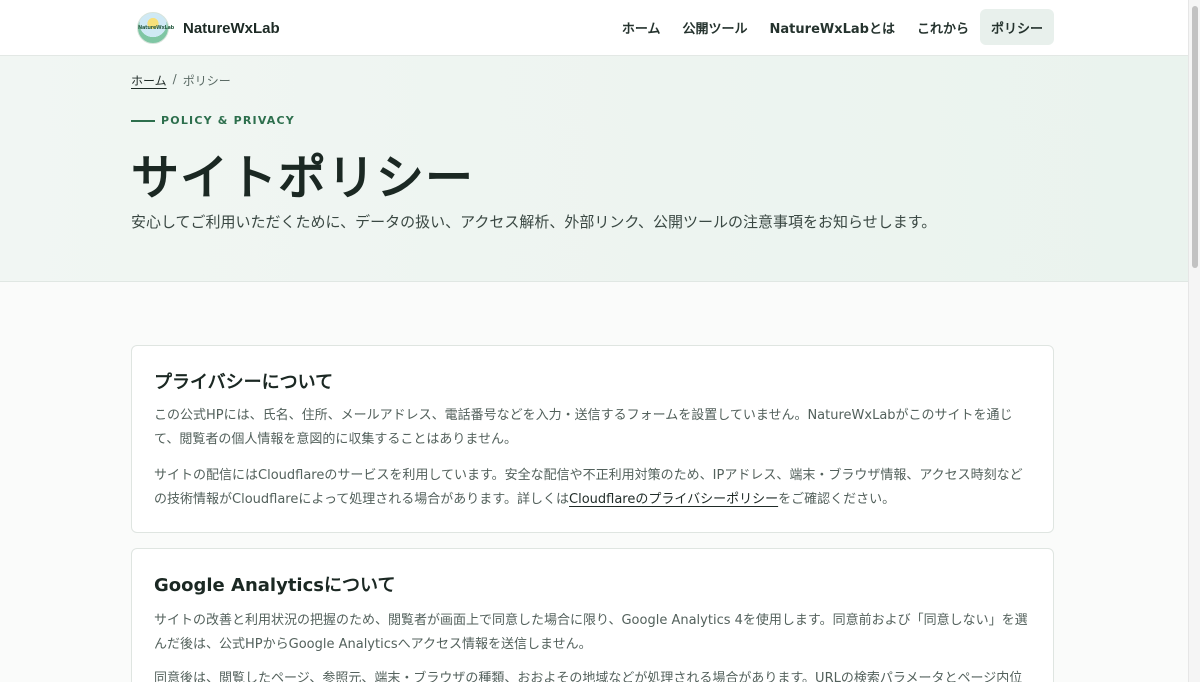 Image resolution: width=1200 pixels, height=682 pixels. Describe the element at coordinates (1195, 137) in the screenshot. I see `scrollbar-thumb` at that location.